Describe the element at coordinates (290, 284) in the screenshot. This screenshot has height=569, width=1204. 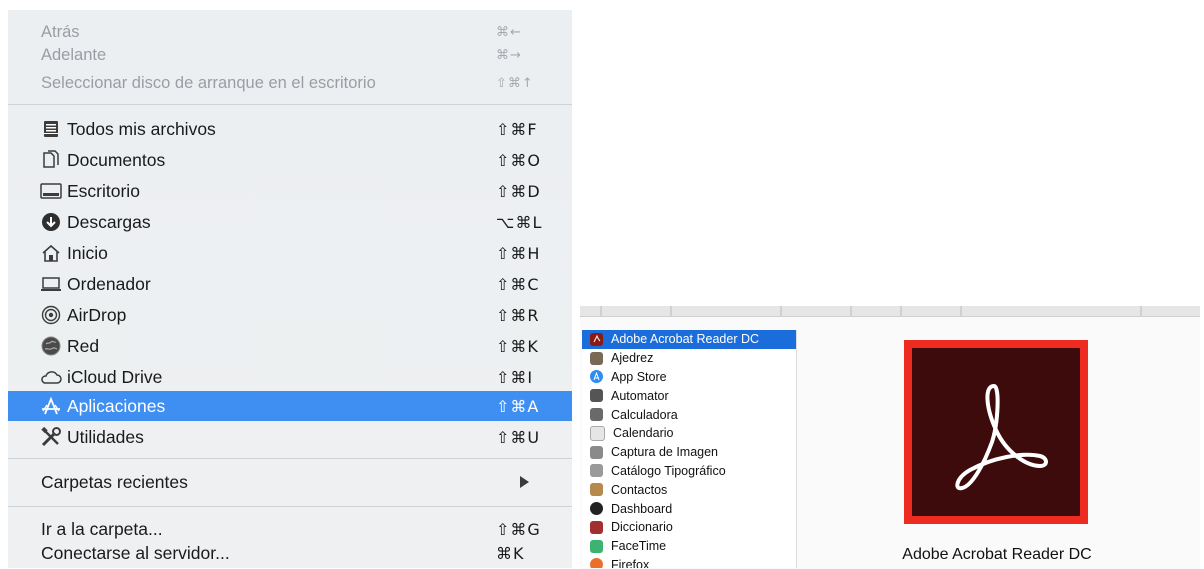
I see `menu-item-computer: Ordenador ⇧⌘C` at that location.